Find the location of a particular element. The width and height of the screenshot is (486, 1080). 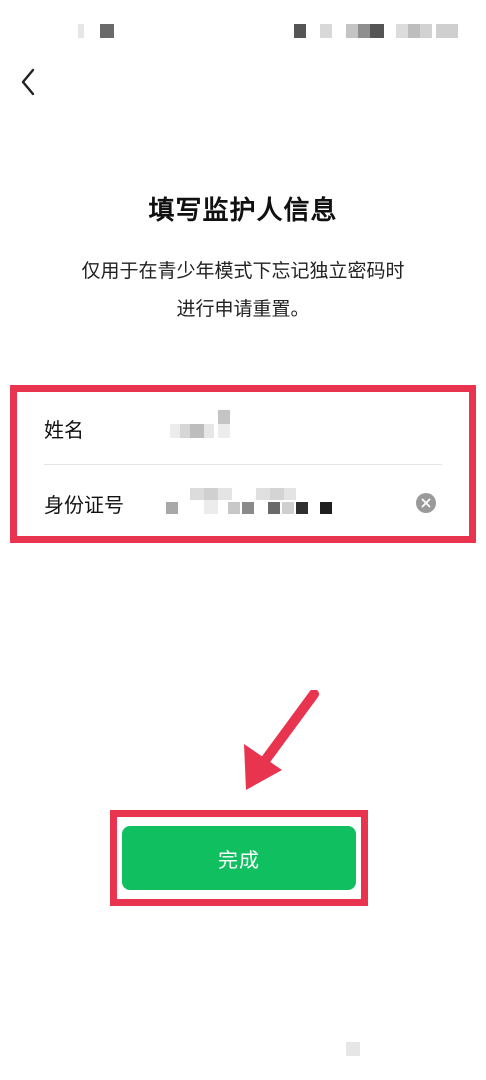

page-title: 填写监护人信息 is located at coordinates (243, 211).